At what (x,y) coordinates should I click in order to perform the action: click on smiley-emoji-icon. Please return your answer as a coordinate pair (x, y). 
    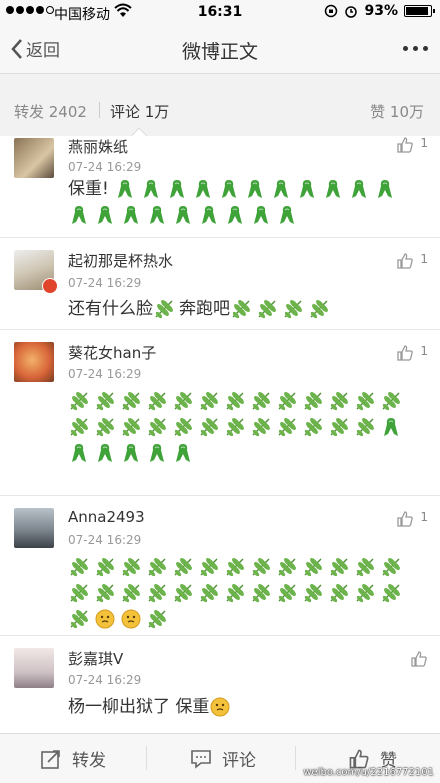
    Looking at the image, I should click on (131, 619).